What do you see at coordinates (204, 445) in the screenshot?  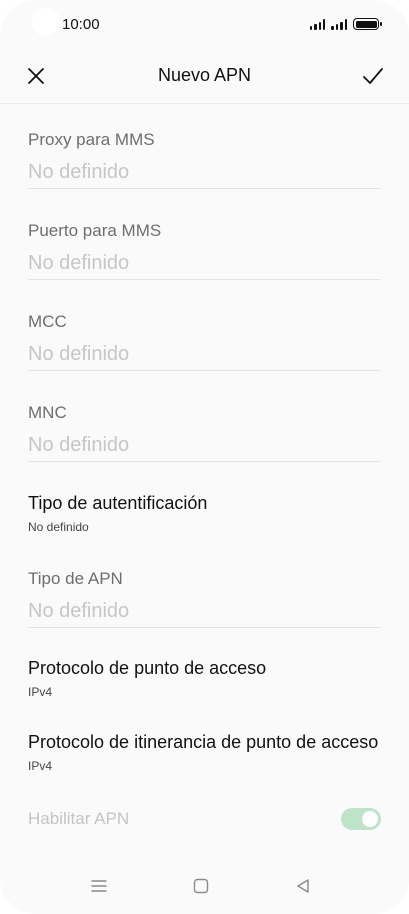 I see `mnc-input: No definido` at bounding box center [204, 445].